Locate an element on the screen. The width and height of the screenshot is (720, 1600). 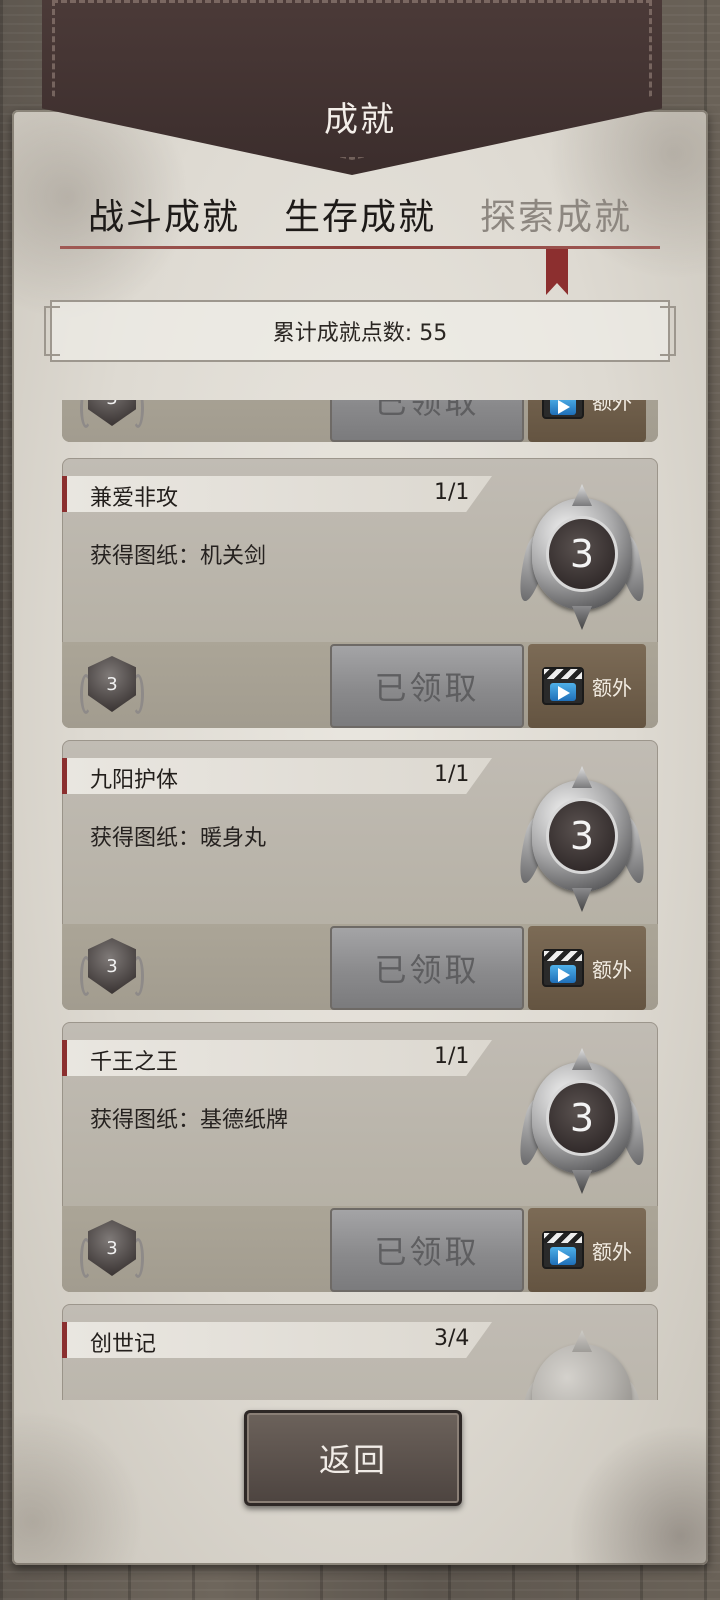
achievement-card: 九阳护体 1/1 获得图纸：暖身丸 3 3 已领取 额外 is located at coordinates (360, 875).